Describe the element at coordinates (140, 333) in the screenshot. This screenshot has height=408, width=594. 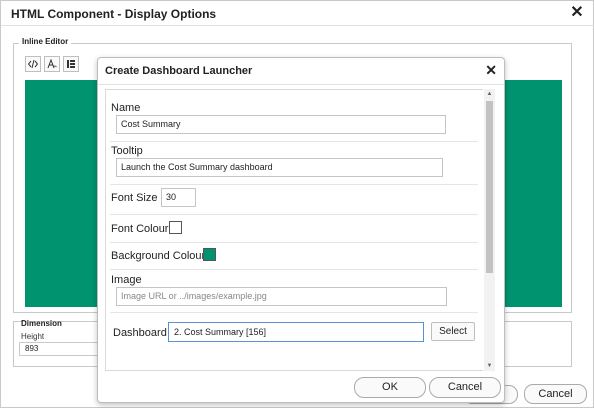
I see `dashboard-label: Dashboard` at that location.